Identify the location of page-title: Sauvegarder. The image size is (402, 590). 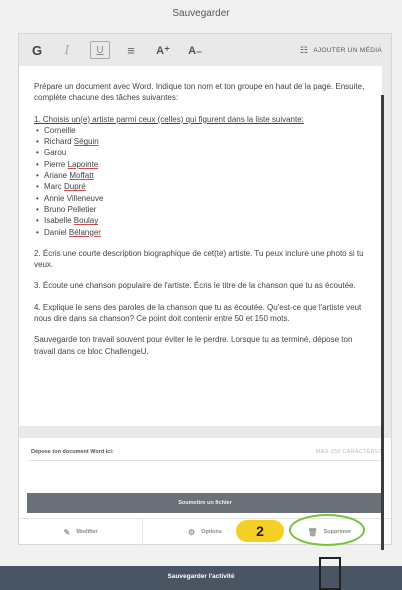
(201, 13).